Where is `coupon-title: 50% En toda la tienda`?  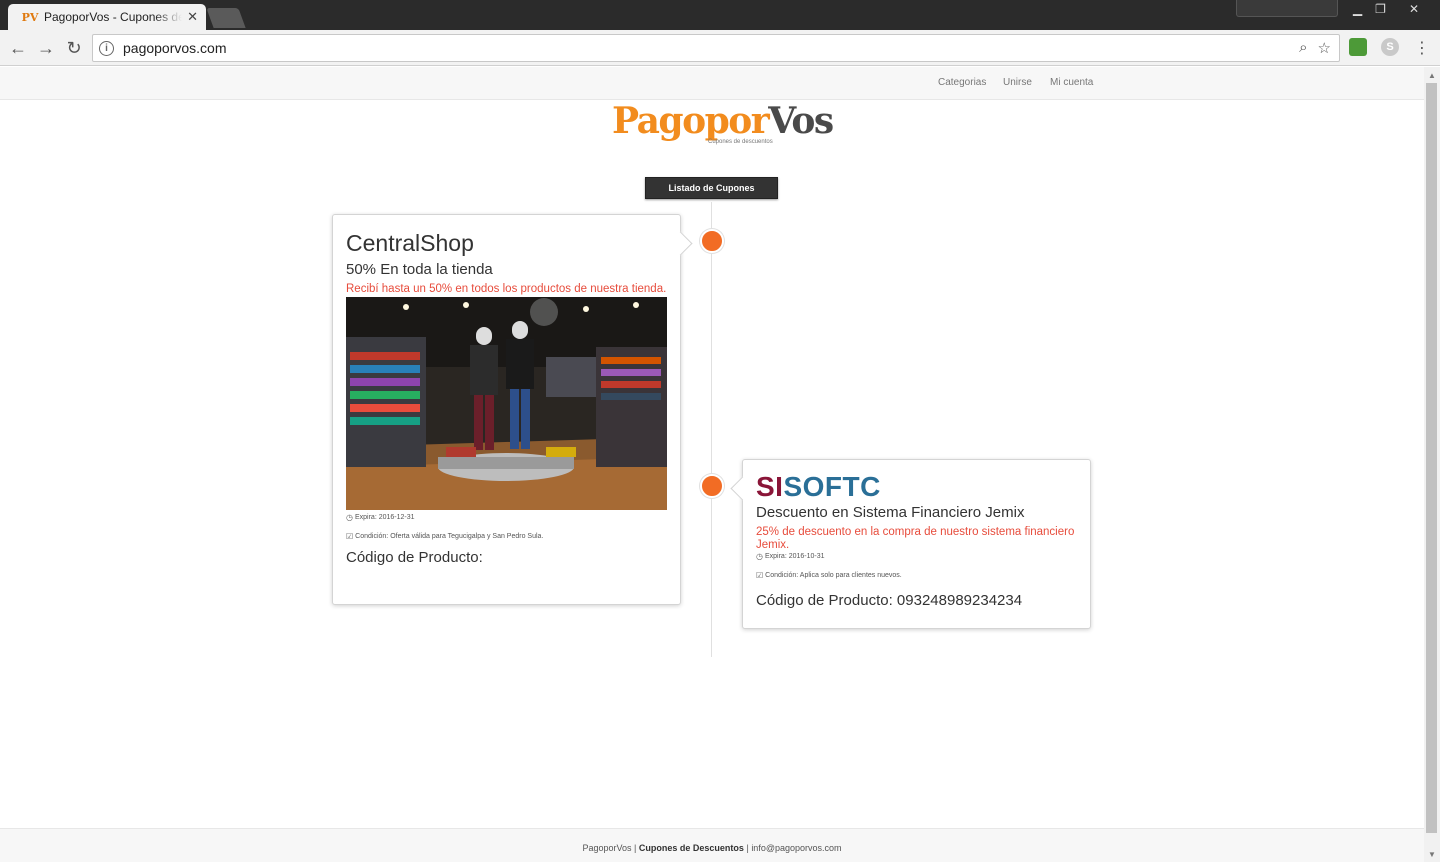 coupon-title: 50% En toda la tienda is located at coordinates (419, 269).